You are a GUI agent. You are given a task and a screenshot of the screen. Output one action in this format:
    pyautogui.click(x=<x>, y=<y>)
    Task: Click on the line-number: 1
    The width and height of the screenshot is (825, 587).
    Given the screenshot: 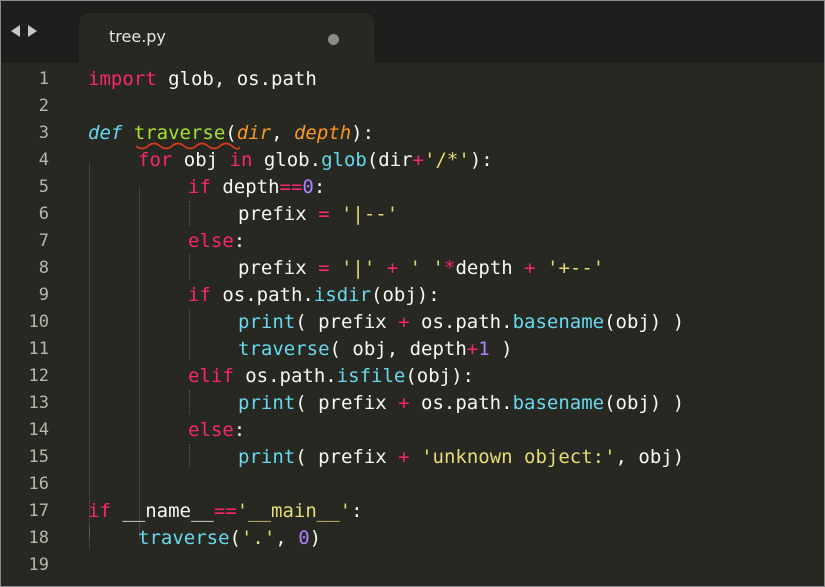 What is the action you would take?
    pyautogui.click(x=43, y=79)
    